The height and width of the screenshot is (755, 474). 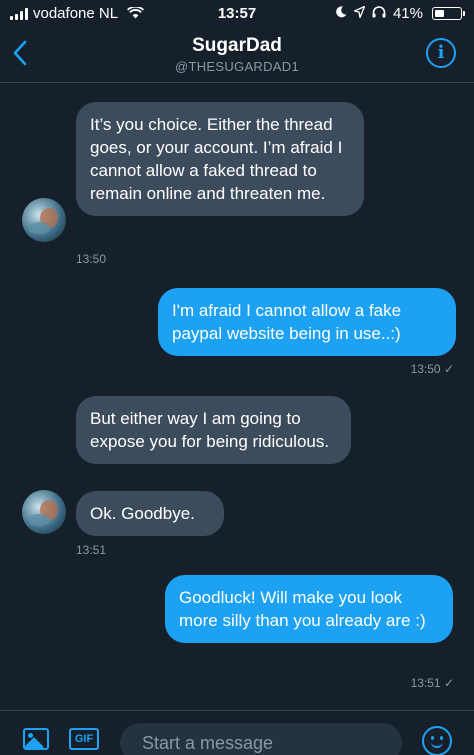 What do you see at coordinates (432, 369) in the screenshot?
I see `message-timestamp: 13:50 ✓` at bounding box center [432, 369].